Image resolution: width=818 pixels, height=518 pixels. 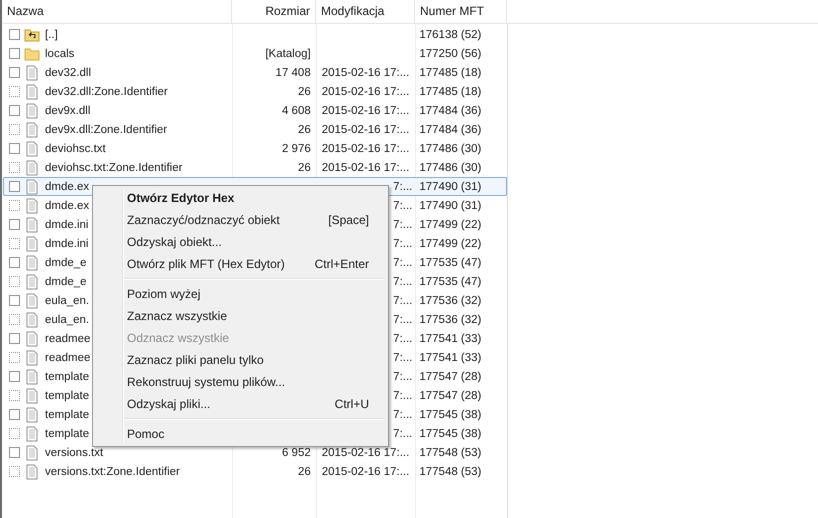 I want to click on file-name: dev9x.dll:Zone.Identifier, so click(x=106, y=130).